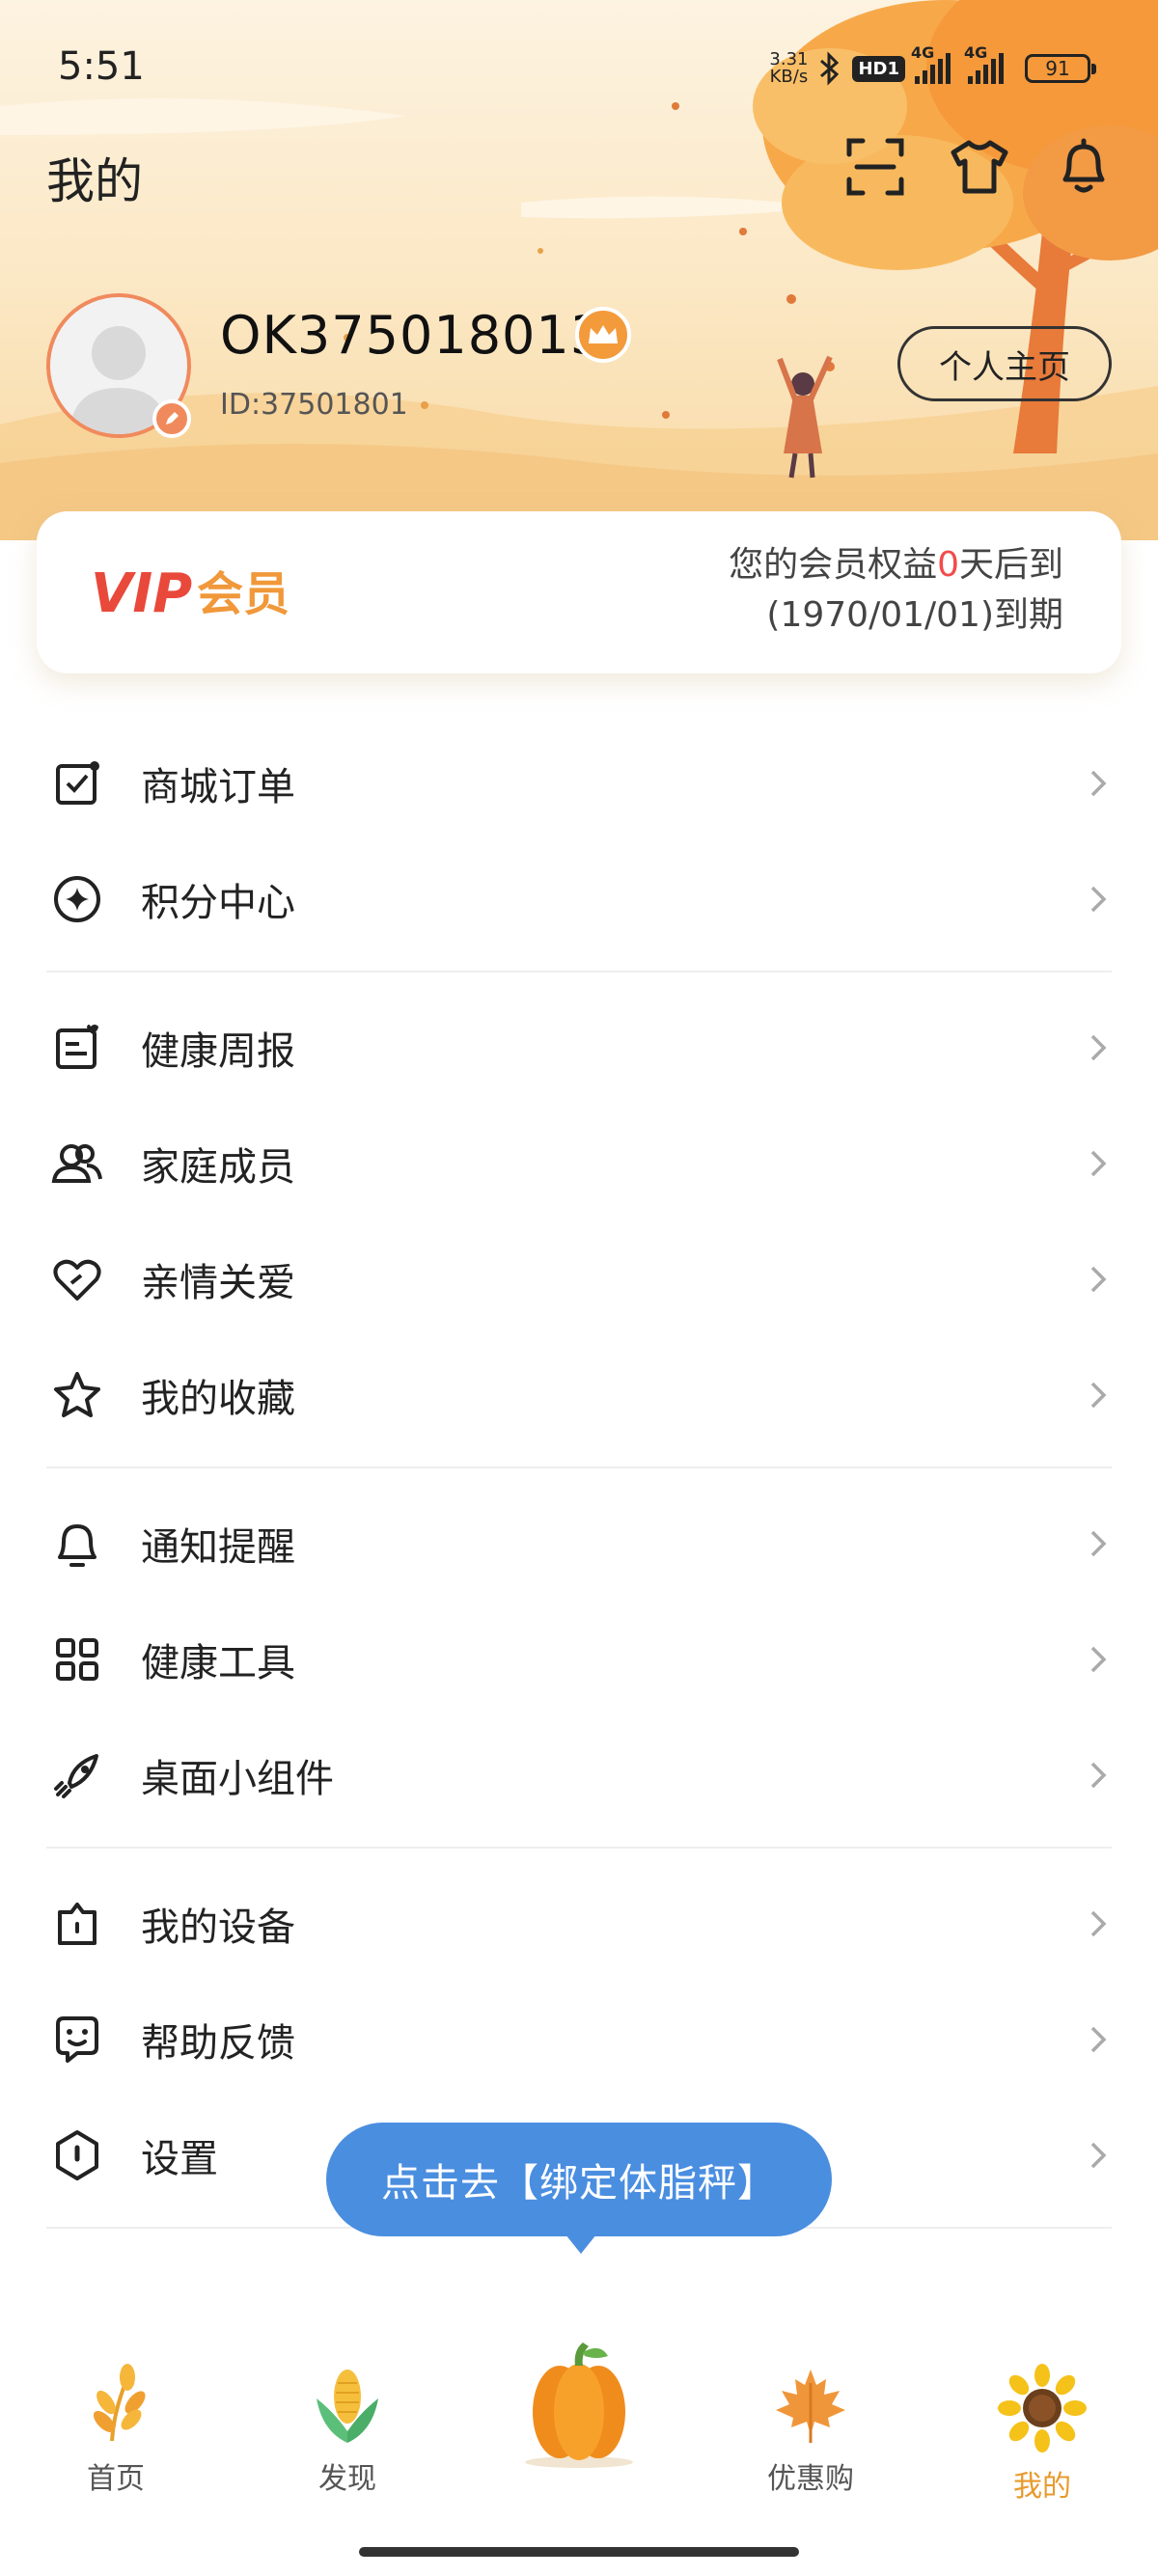  I want to click on menu-item-my-devices: 我的设备, so click(579, 1924).